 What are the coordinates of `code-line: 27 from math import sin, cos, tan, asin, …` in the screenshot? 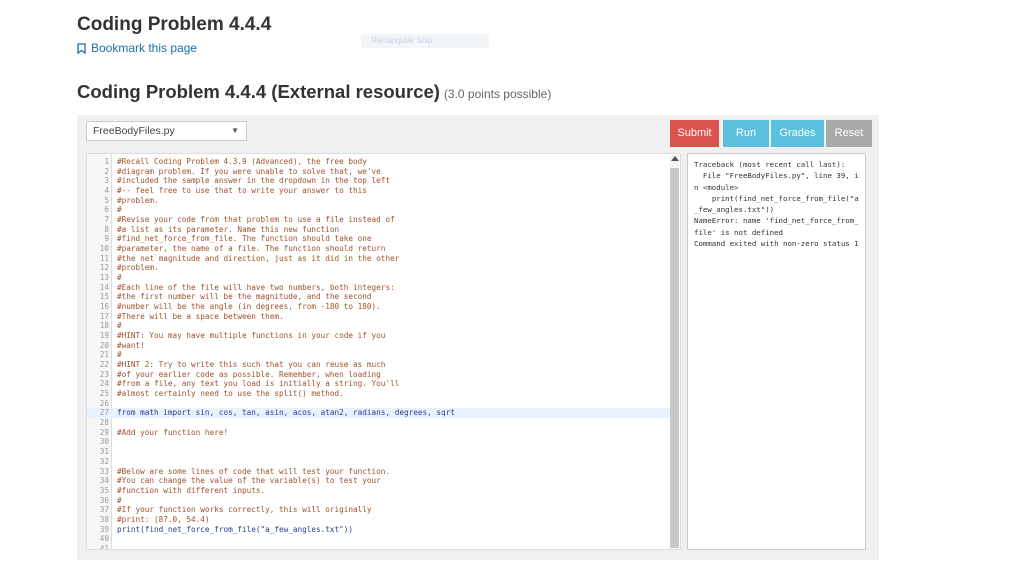 It's located at (378, 413).